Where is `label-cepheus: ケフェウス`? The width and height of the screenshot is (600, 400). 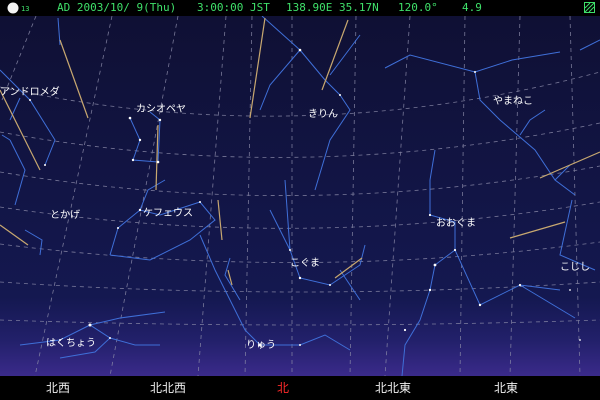
label-cepheus: ケフェウス is located at coordinates (168, 213).